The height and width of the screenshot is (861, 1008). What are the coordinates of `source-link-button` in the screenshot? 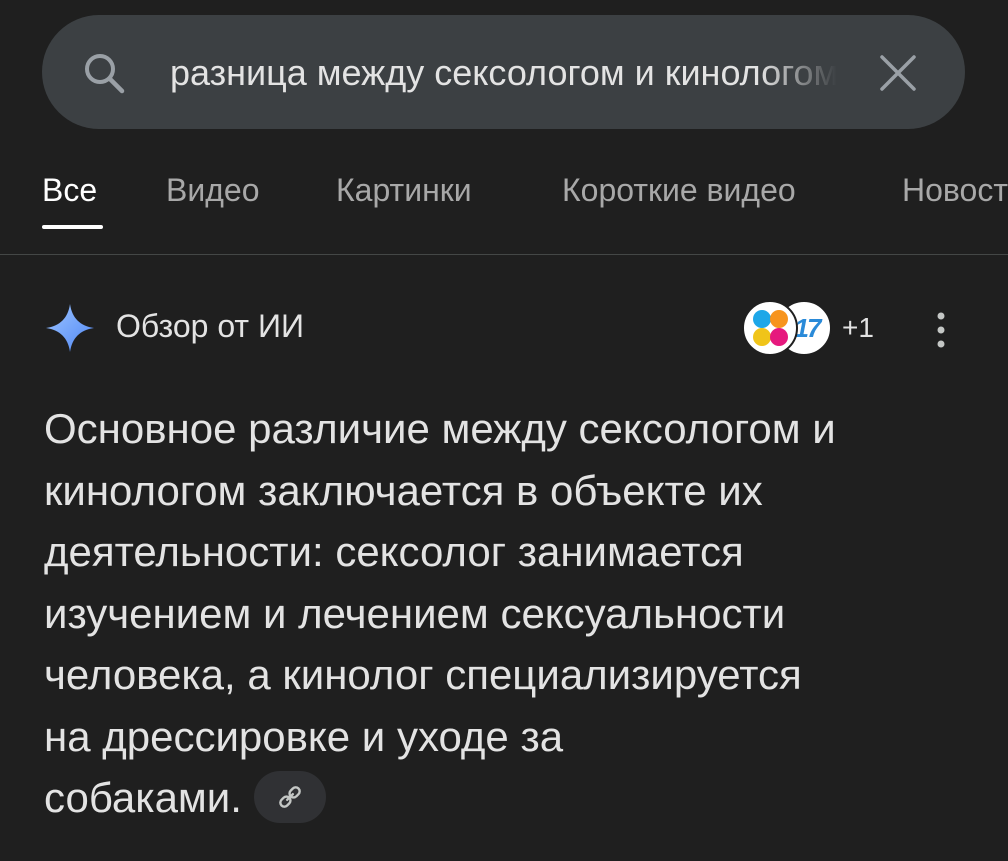 It's located at (289, 796).